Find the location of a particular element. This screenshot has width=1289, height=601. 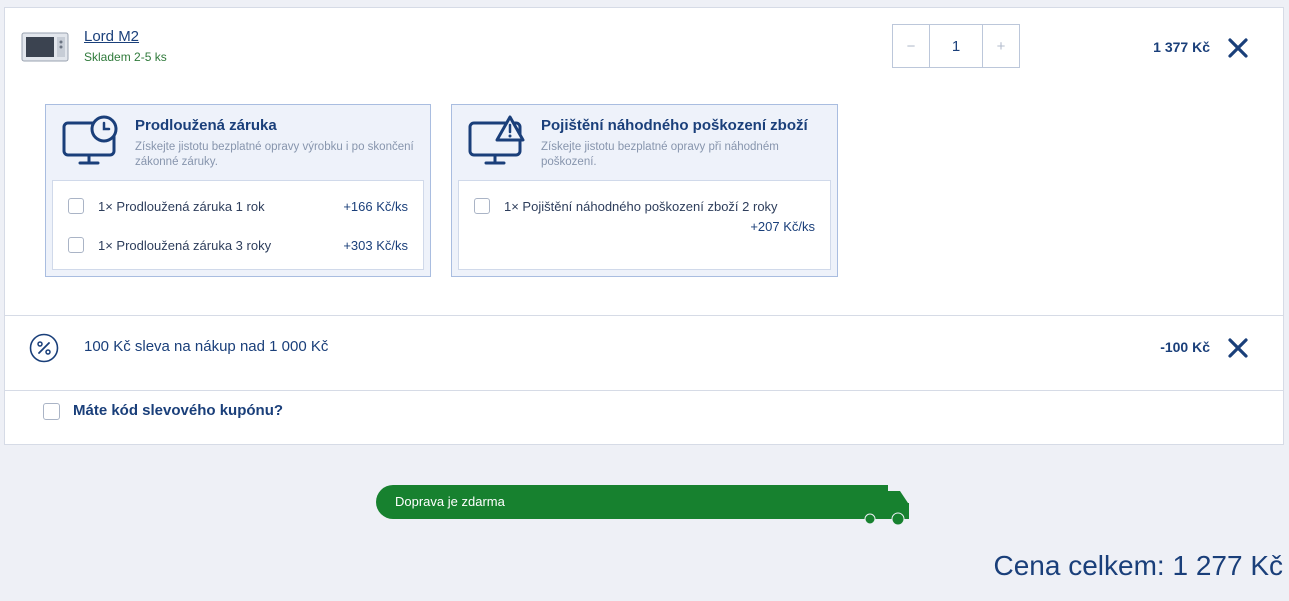

discount-label: 100 Kč sleva na nákup nad 1 000 Kč is located at coordinates (206, 346).